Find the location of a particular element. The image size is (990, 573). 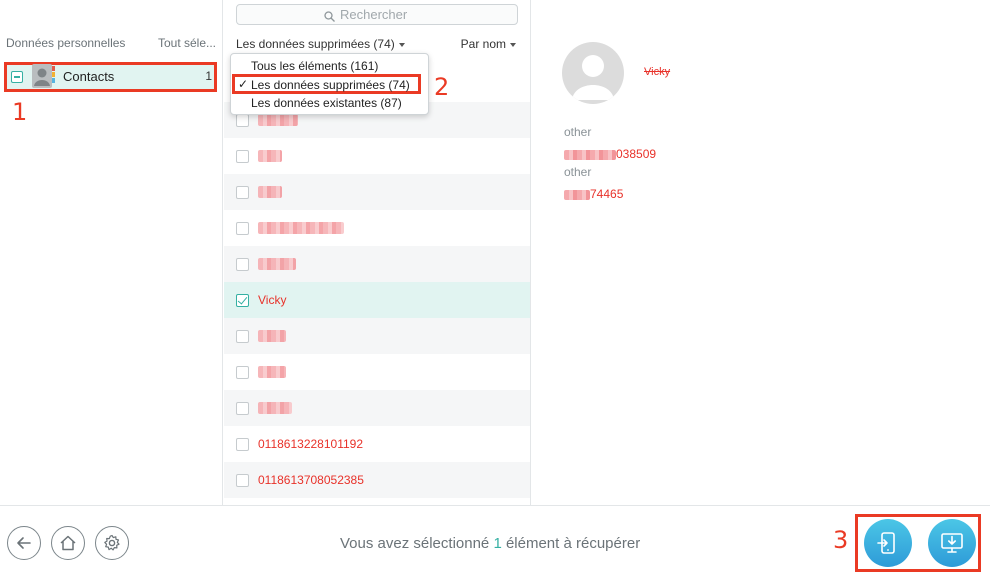

recover-to-device-button is located at coordinates (888, 543).